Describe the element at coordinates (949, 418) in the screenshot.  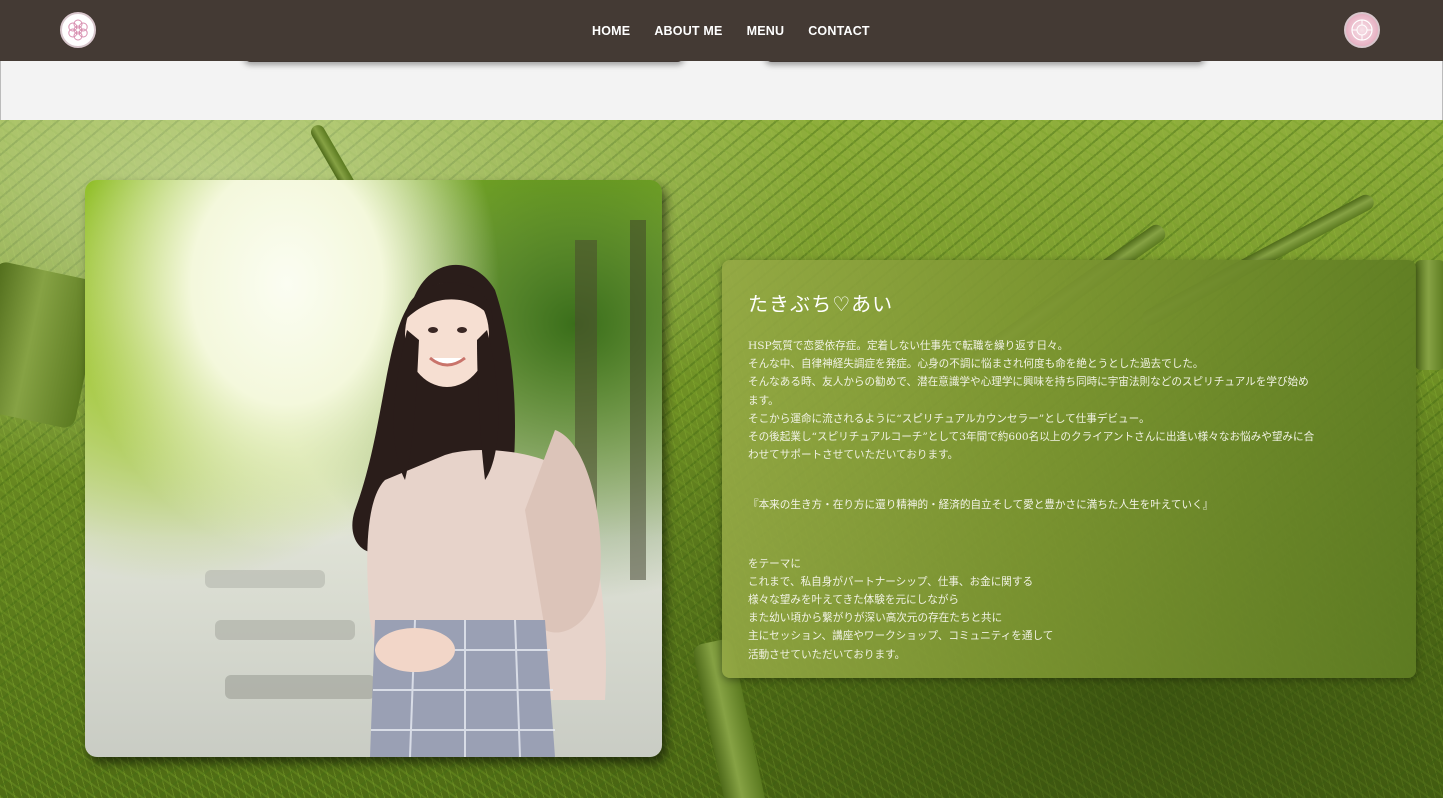
I see `intro-line: そこから運命に流されるように“スピリチュアルカウンセラー”として仕事デビュー。` at that location.